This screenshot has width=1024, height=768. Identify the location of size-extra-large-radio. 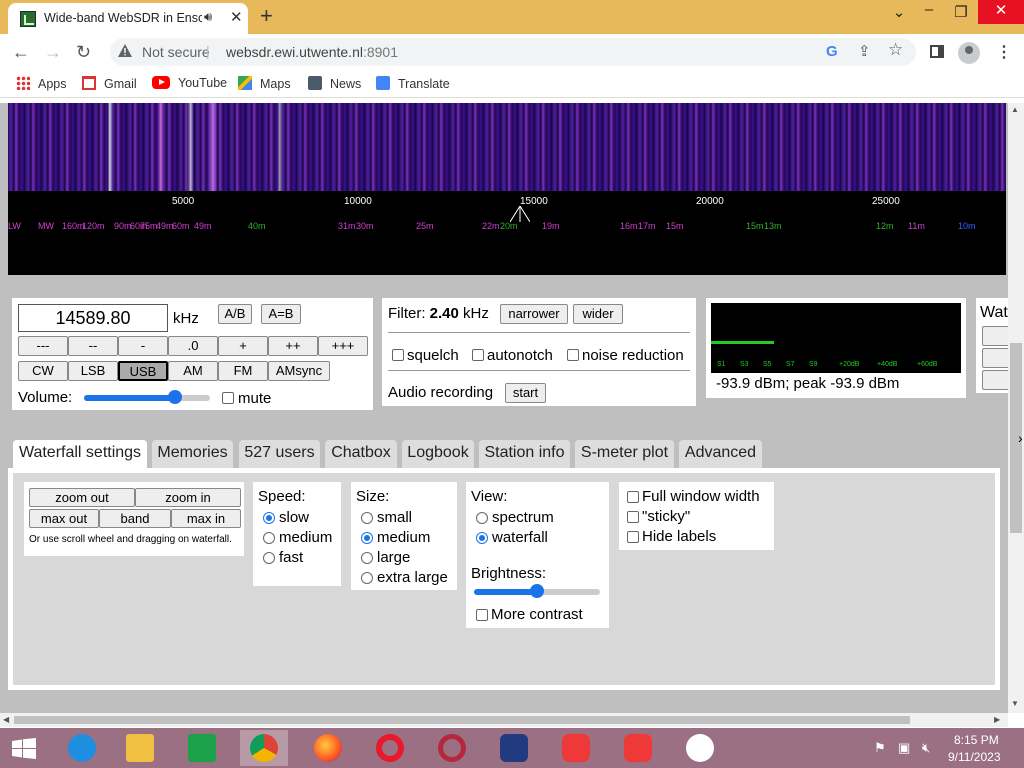
(367, 578).